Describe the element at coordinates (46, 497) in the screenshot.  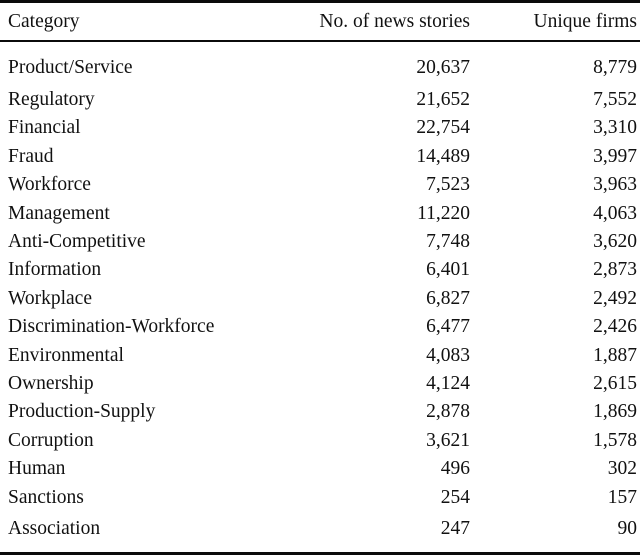
I see `cell-category: Sanctions` at that location.